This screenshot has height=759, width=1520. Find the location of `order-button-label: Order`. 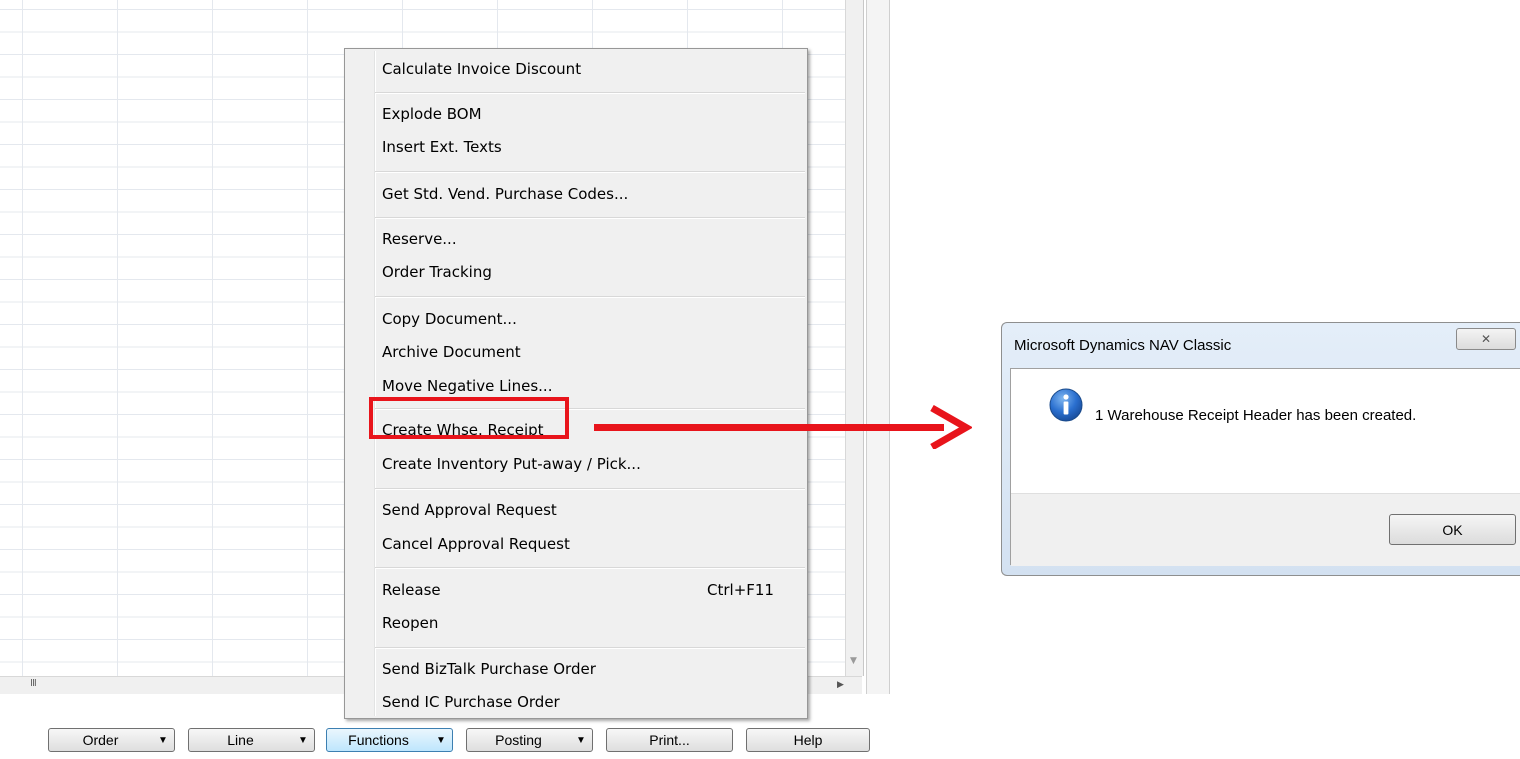

order-button-label: Order is located at coordinates (100, 740).